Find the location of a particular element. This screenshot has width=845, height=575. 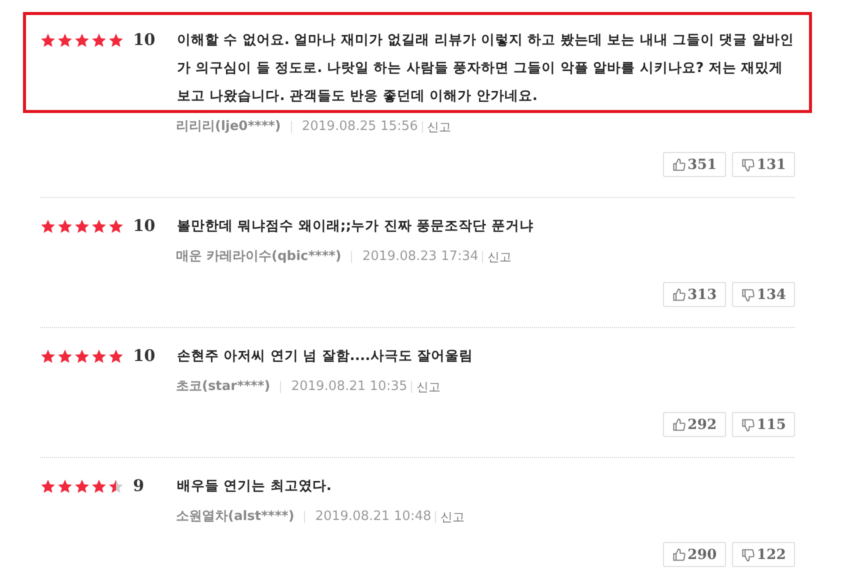

like-button: 351 is located at coordinates (694, 164).